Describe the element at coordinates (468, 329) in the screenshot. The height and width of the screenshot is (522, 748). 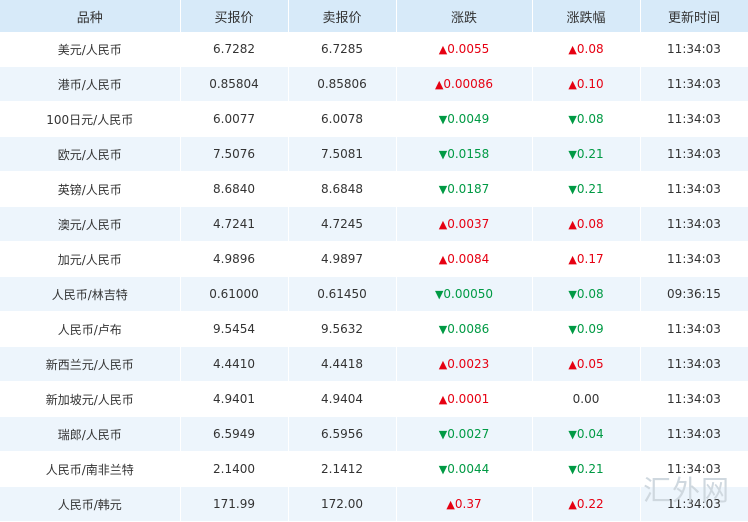
I see `change-amount: 0.0086` at that location.